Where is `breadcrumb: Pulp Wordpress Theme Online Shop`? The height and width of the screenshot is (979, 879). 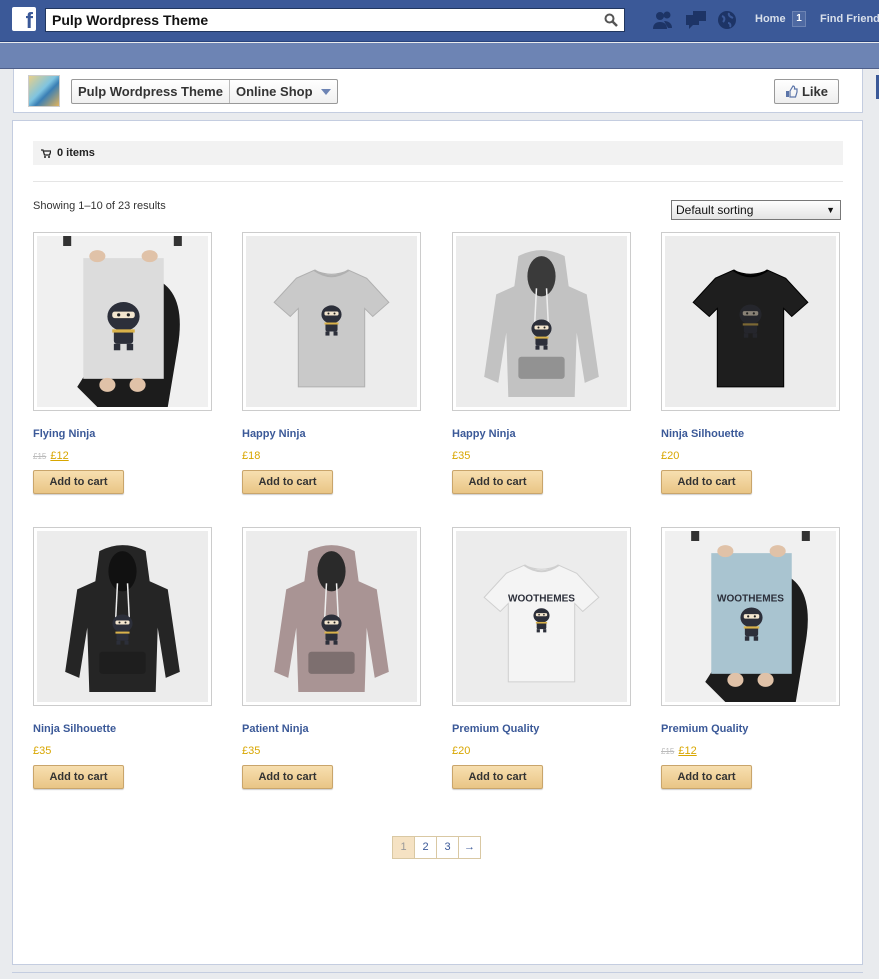
breadcrumb: Pulp Wordpress Theme Online Shop is located at coordinates (204, 91).